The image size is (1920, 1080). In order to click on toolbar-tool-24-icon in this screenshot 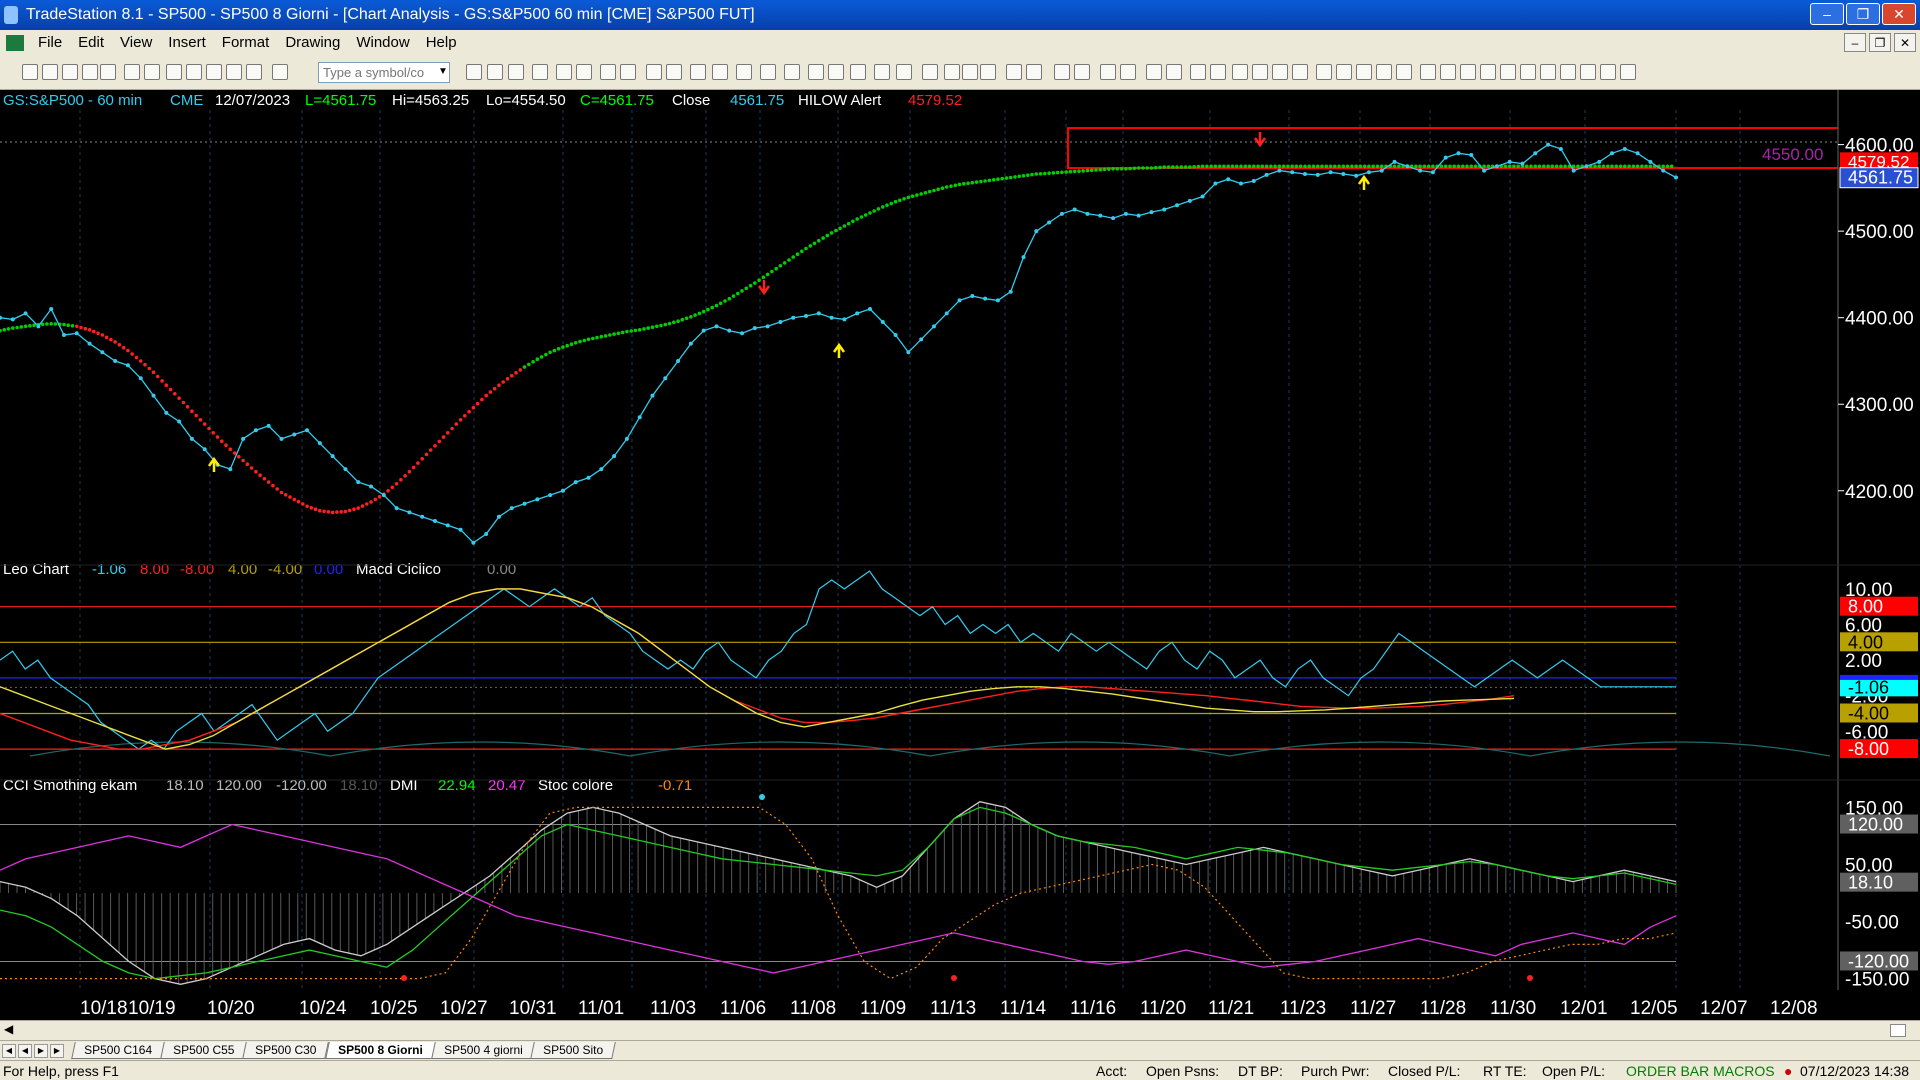, I will do `click(720, 72)`.